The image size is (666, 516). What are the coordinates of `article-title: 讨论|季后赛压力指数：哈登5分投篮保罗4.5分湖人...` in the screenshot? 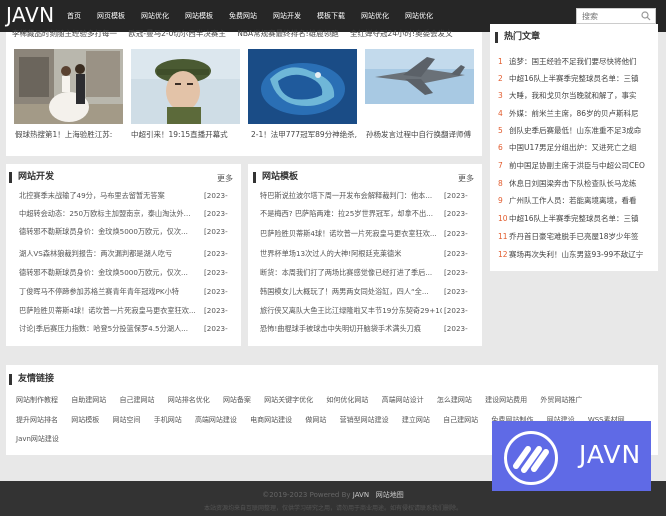 It's located at (110, 329).